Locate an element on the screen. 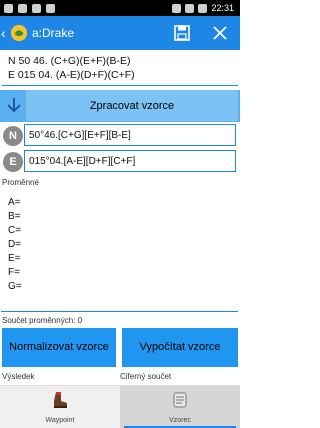 This screenshot has width=320, height=428. north-field: 50°46.[C+G][E+F][B-E] is located at coordinates (130, 135).